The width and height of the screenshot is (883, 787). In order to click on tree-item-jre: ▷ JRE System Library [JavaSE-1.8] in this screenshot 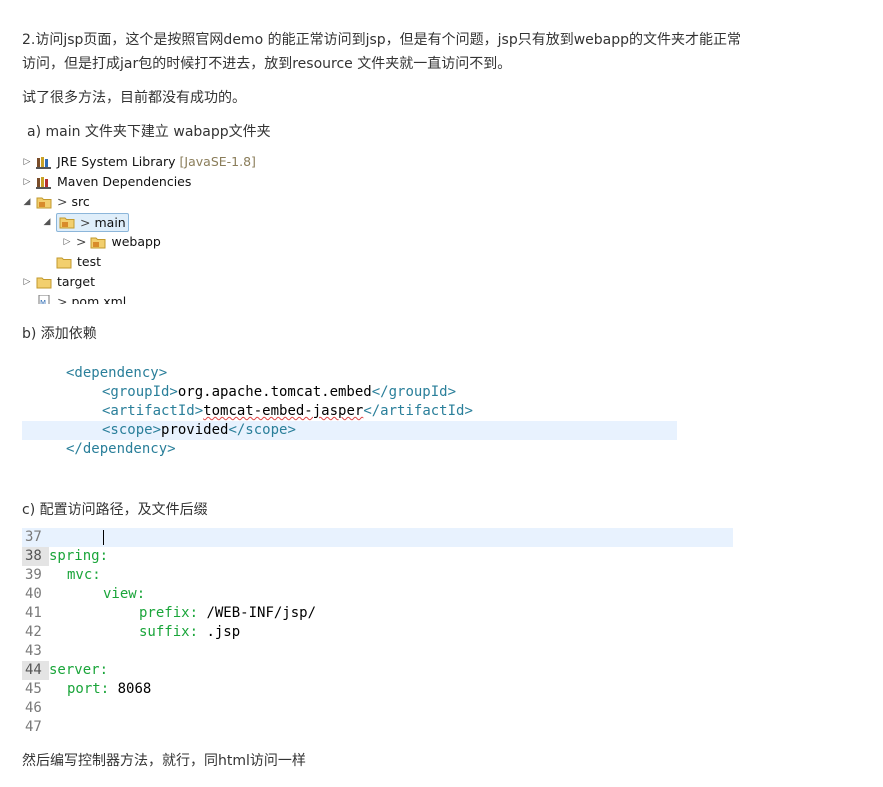, I will do `click(139, 162)`.